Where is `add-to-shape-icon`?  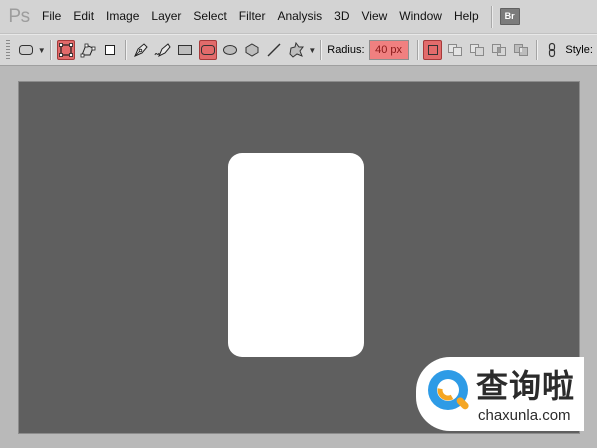 add-to-shape-icon is located at coordinates (454, 50).